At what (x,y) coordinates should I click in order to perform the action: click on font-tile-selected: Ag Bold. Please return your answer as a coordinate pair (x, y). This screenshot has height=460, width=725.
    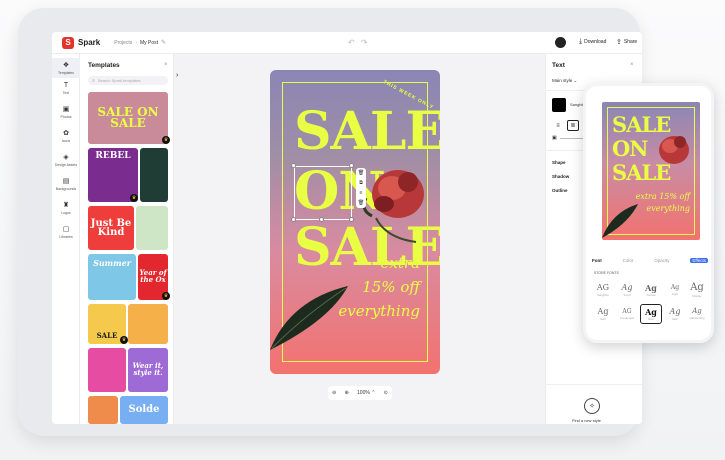
    Looking at the image, I should click on (651, 314).